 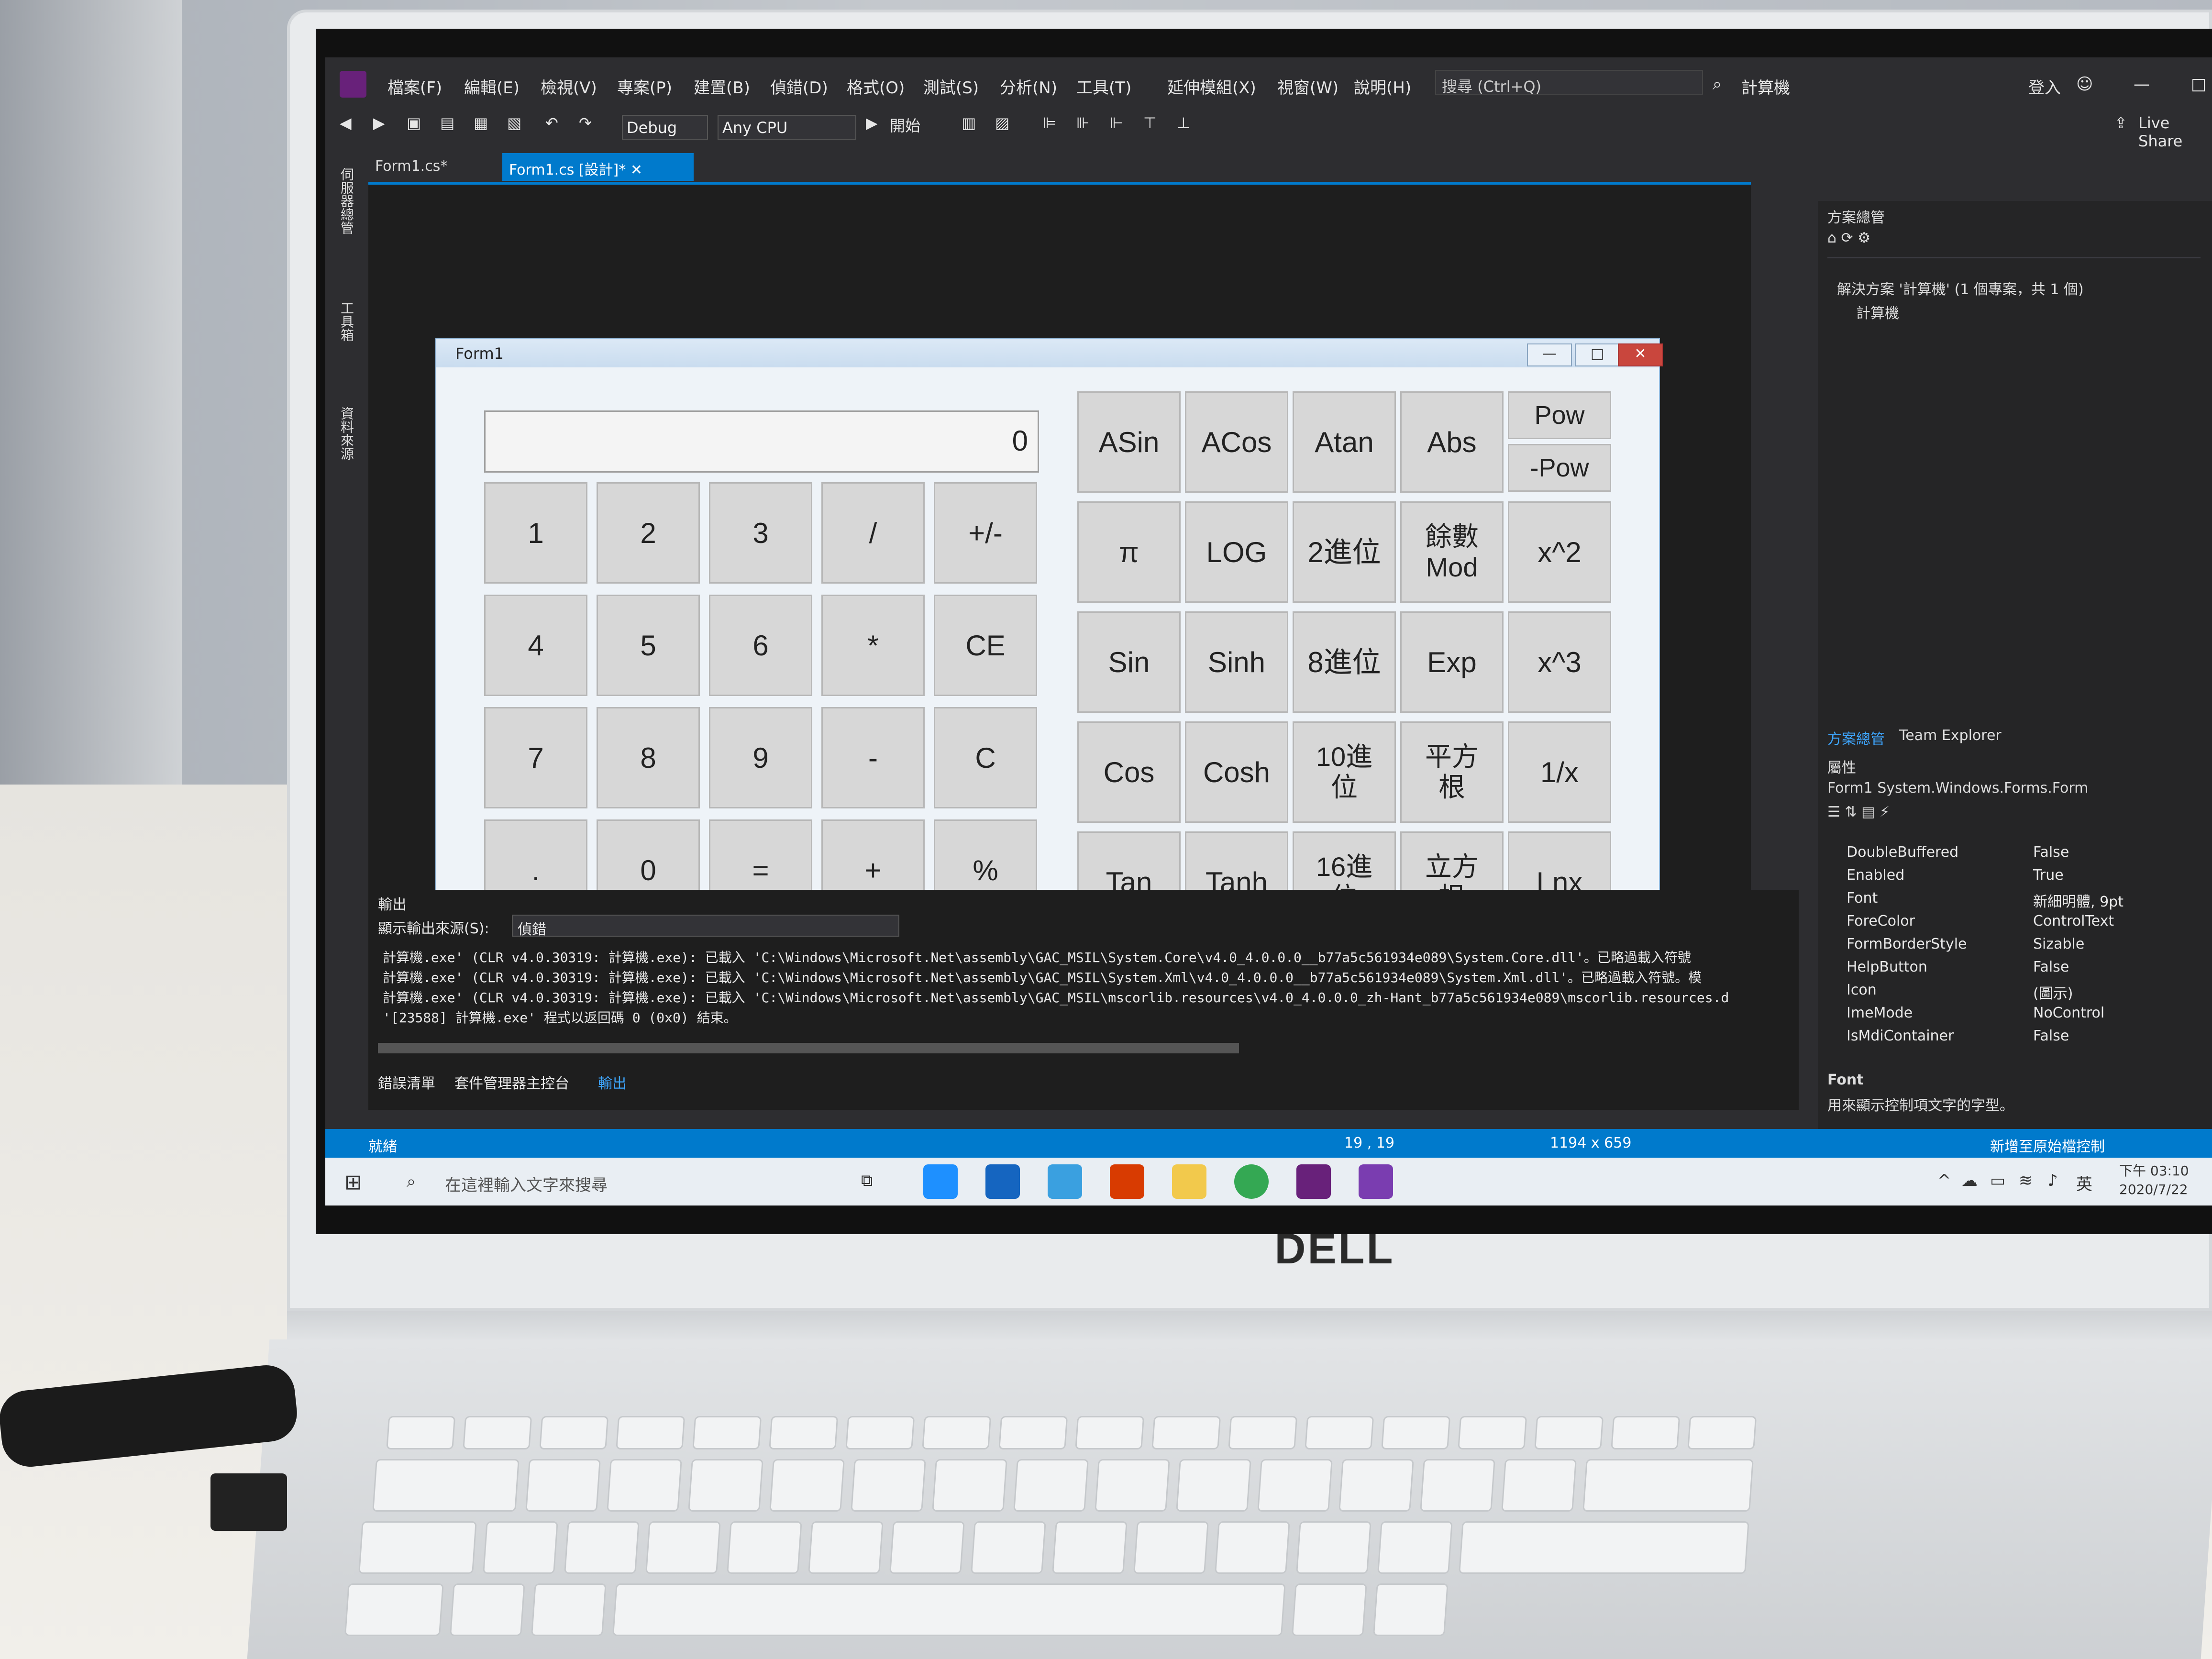 I want to click on key-binary: 2進位, so click(x=1344, y=552).